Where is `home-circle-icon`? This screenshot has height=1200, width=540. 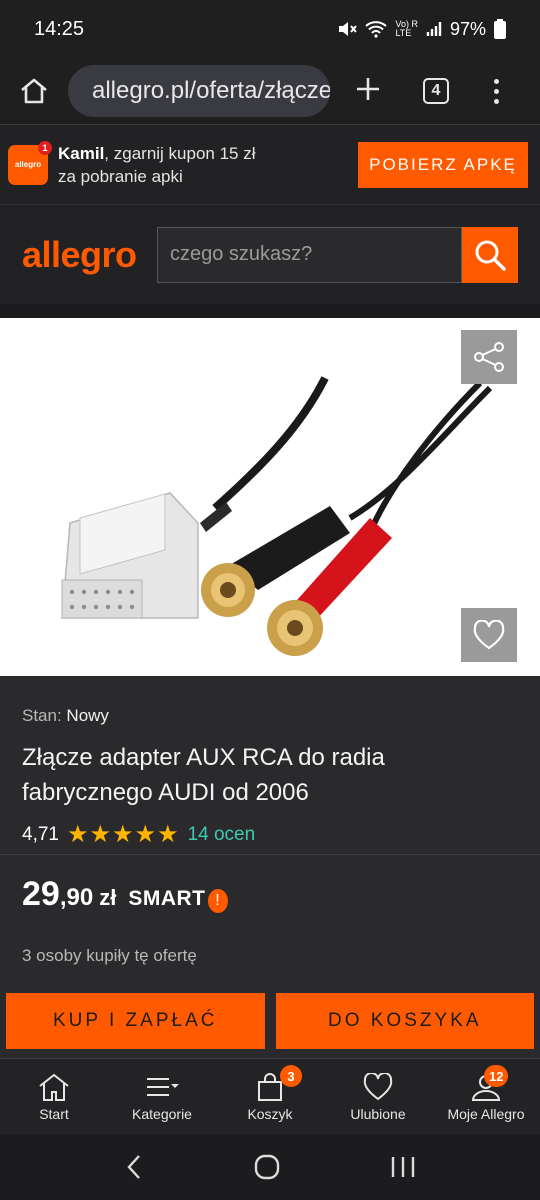 home-circle-icon is located at coordinates (267, 1167).